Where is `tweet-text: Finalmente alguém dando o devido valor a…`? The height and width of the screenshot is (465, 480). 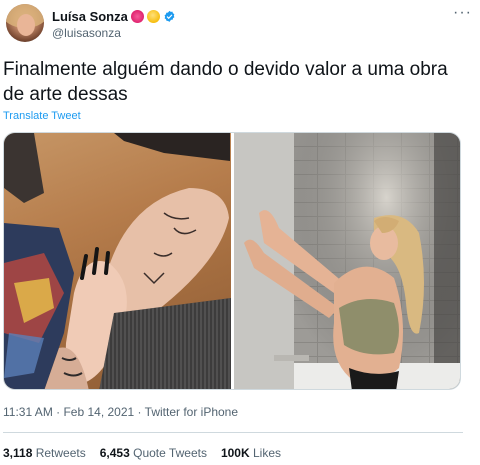
tweet-text: Finalmente alguém dando o devido valor a… is located at coordinates (225, 82).